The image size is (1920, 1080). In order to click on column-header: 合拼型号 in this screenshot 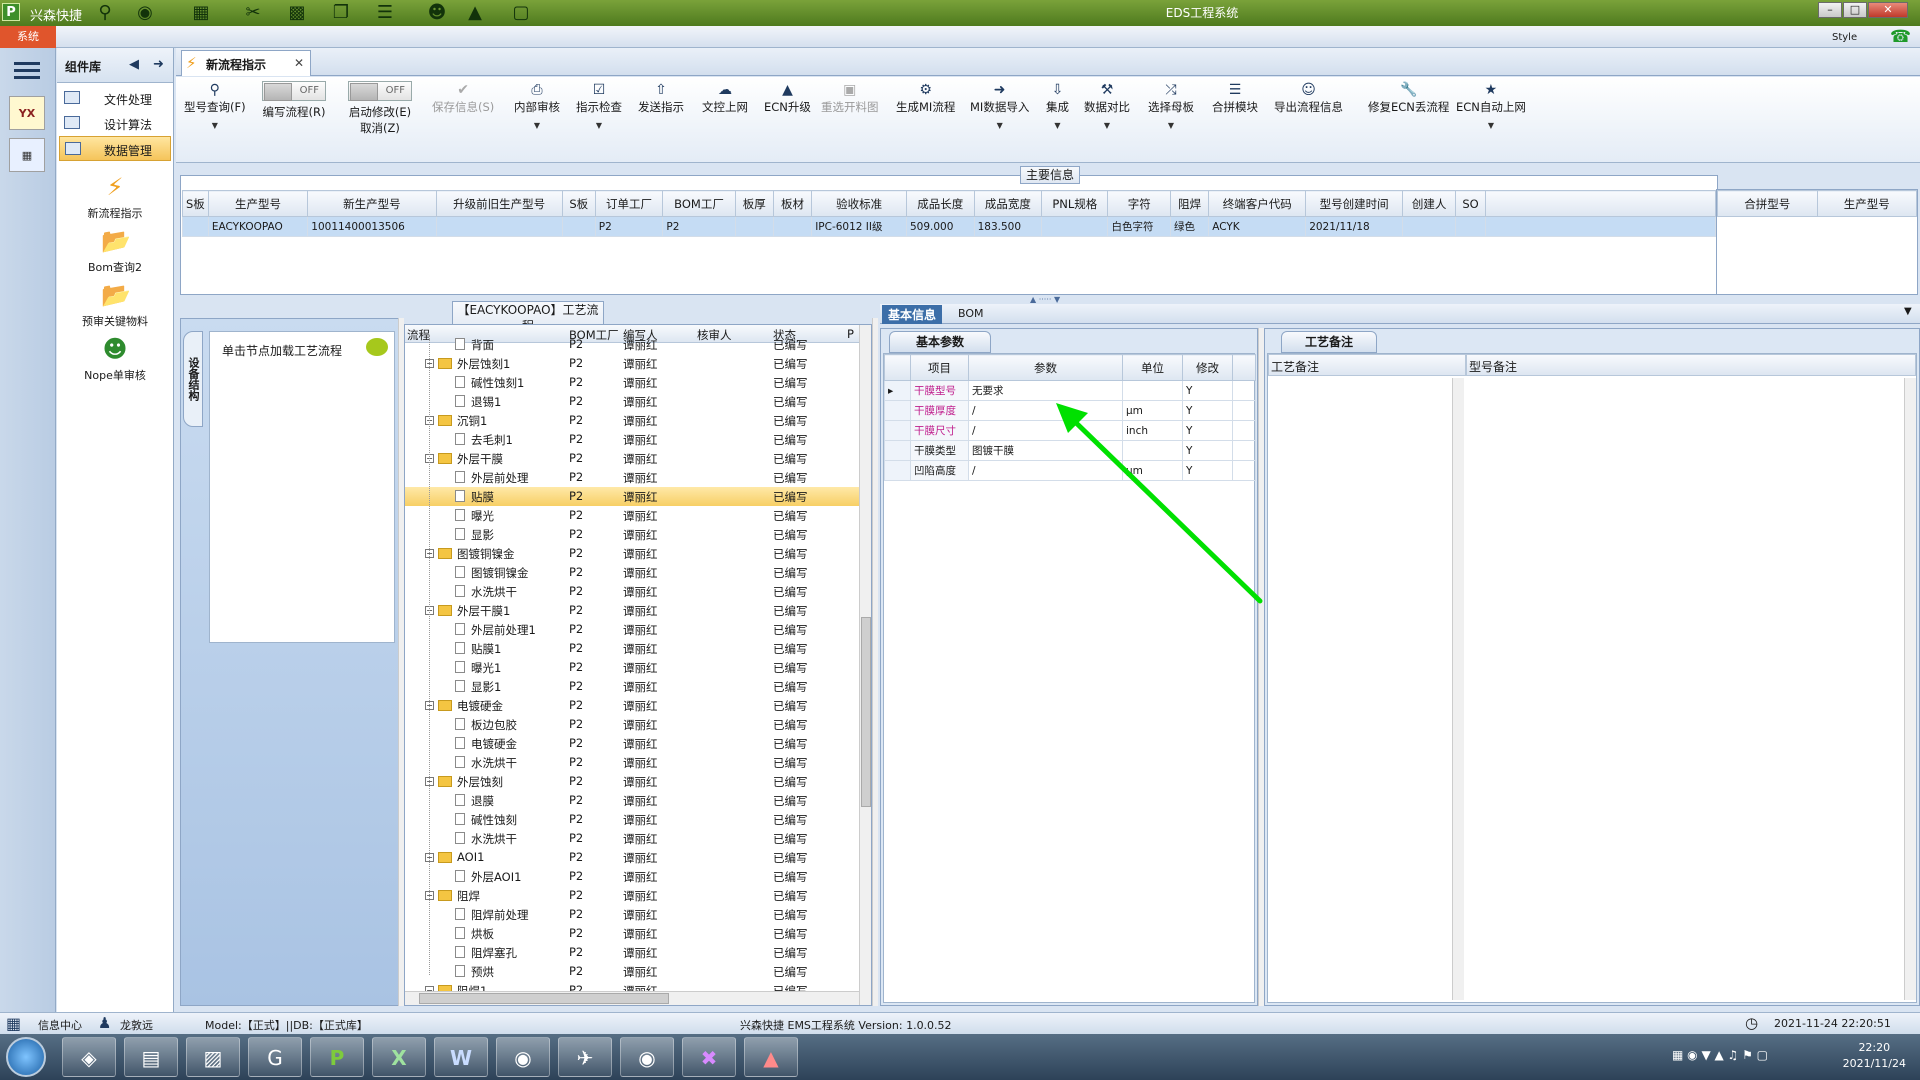, I will do `click(1767, 203)`.